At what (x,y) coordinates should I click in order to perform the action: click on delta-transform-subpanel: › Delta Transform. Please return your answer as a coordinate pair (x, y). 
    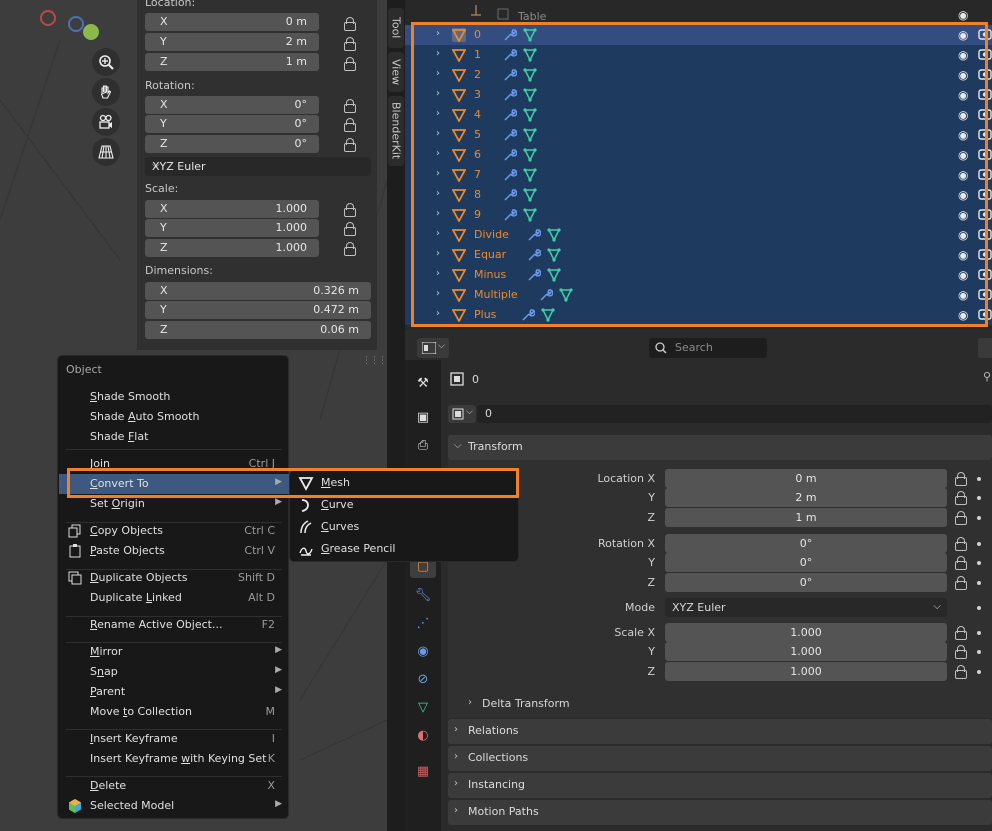
    Looking at the image, I should click on (727, 704).